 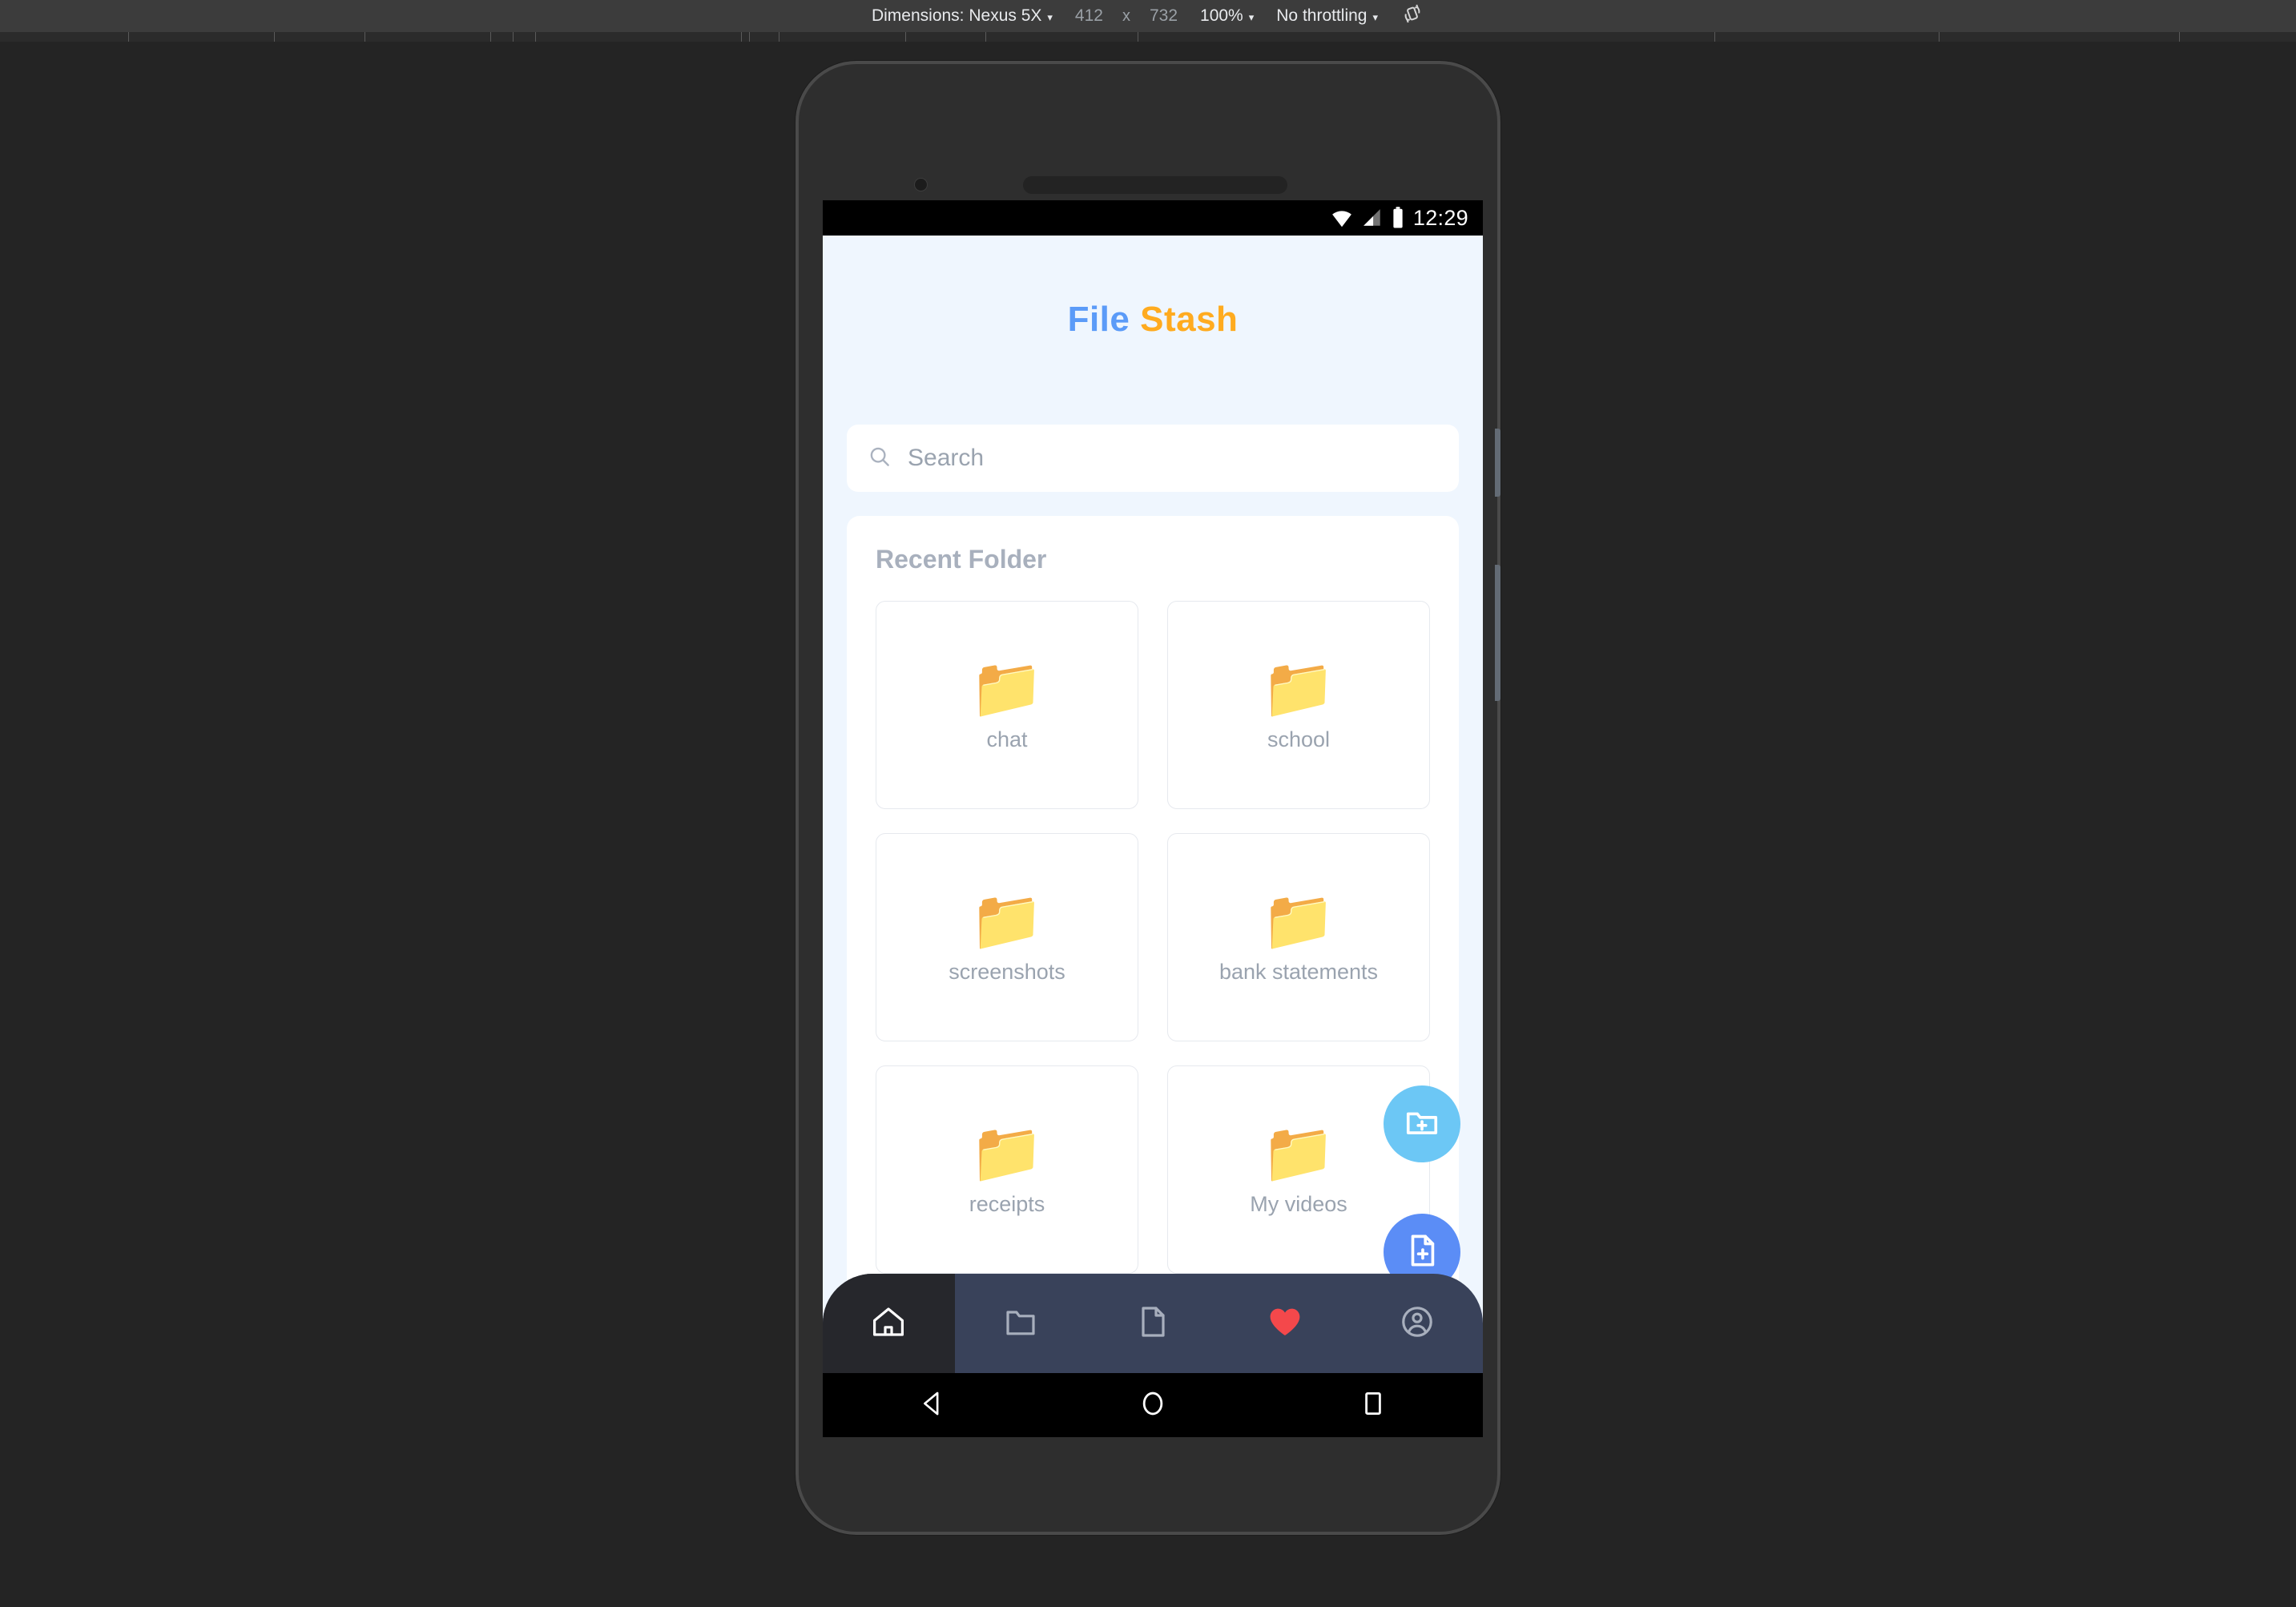 I want to click on status-bar-clock: 12:29, so click(x=1440, y=218).